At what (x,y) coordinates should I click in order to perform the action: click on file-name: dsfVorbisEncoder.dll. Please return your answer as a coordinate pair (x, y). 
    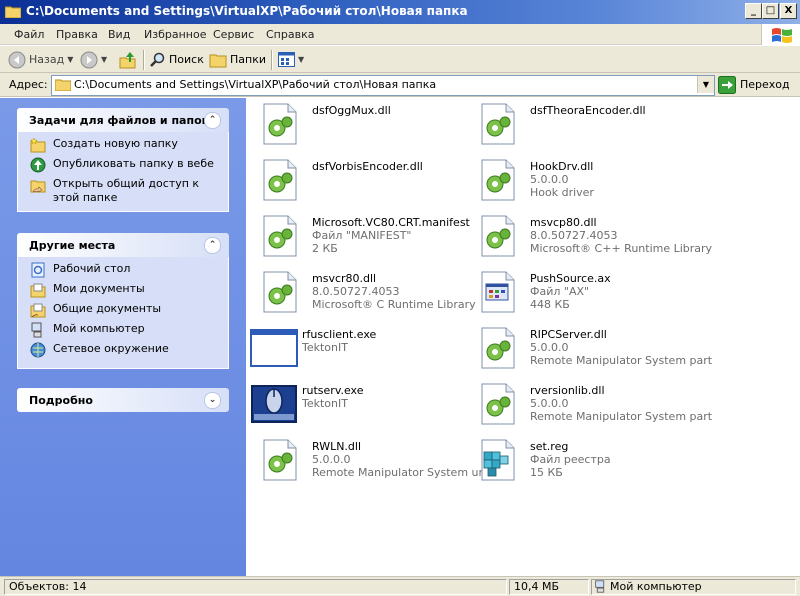
    Looking at the image, I should click on (367, 166).